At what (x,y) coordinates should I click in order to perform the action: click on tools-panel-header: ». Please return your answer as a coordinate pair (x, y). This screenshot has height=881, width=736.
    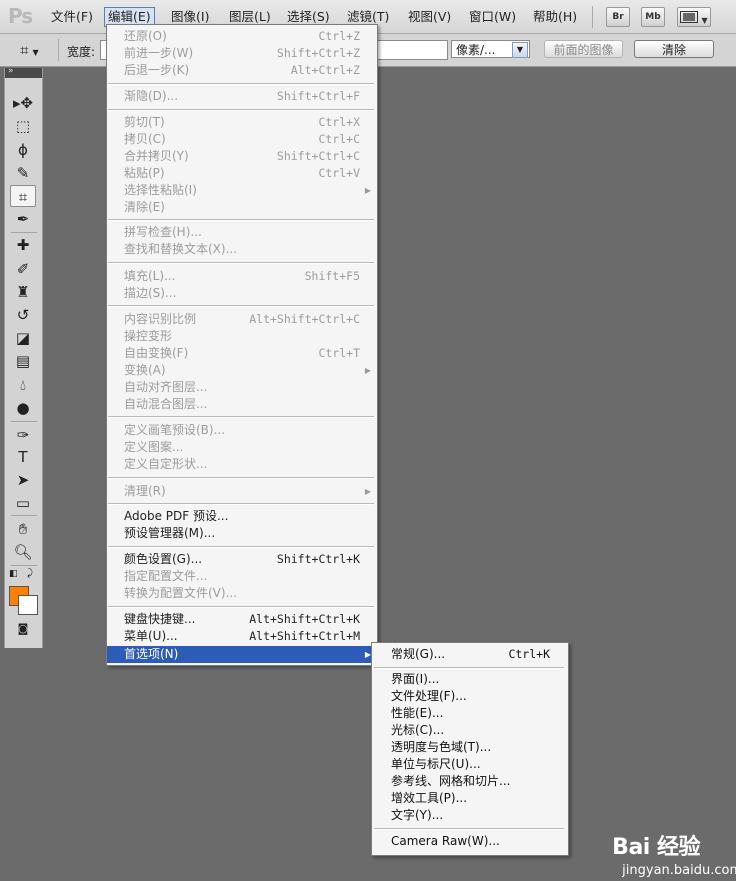
    Looking at the image, I should click on (23, 72).